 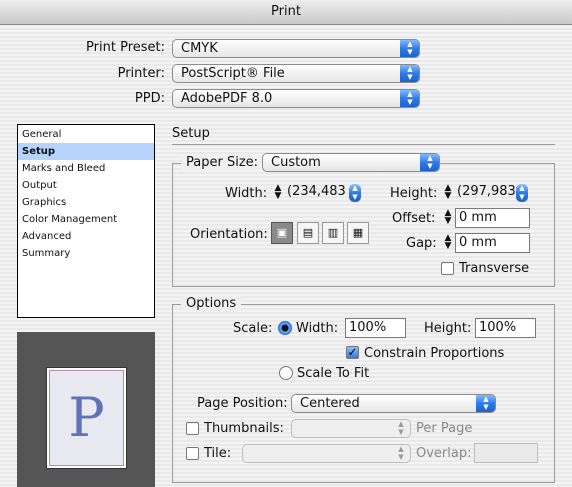 What do you see at coordinates (278, 192) in the screenshot?
I see `width-stepper: ▲ ▼` at bounding box center [278, 192].